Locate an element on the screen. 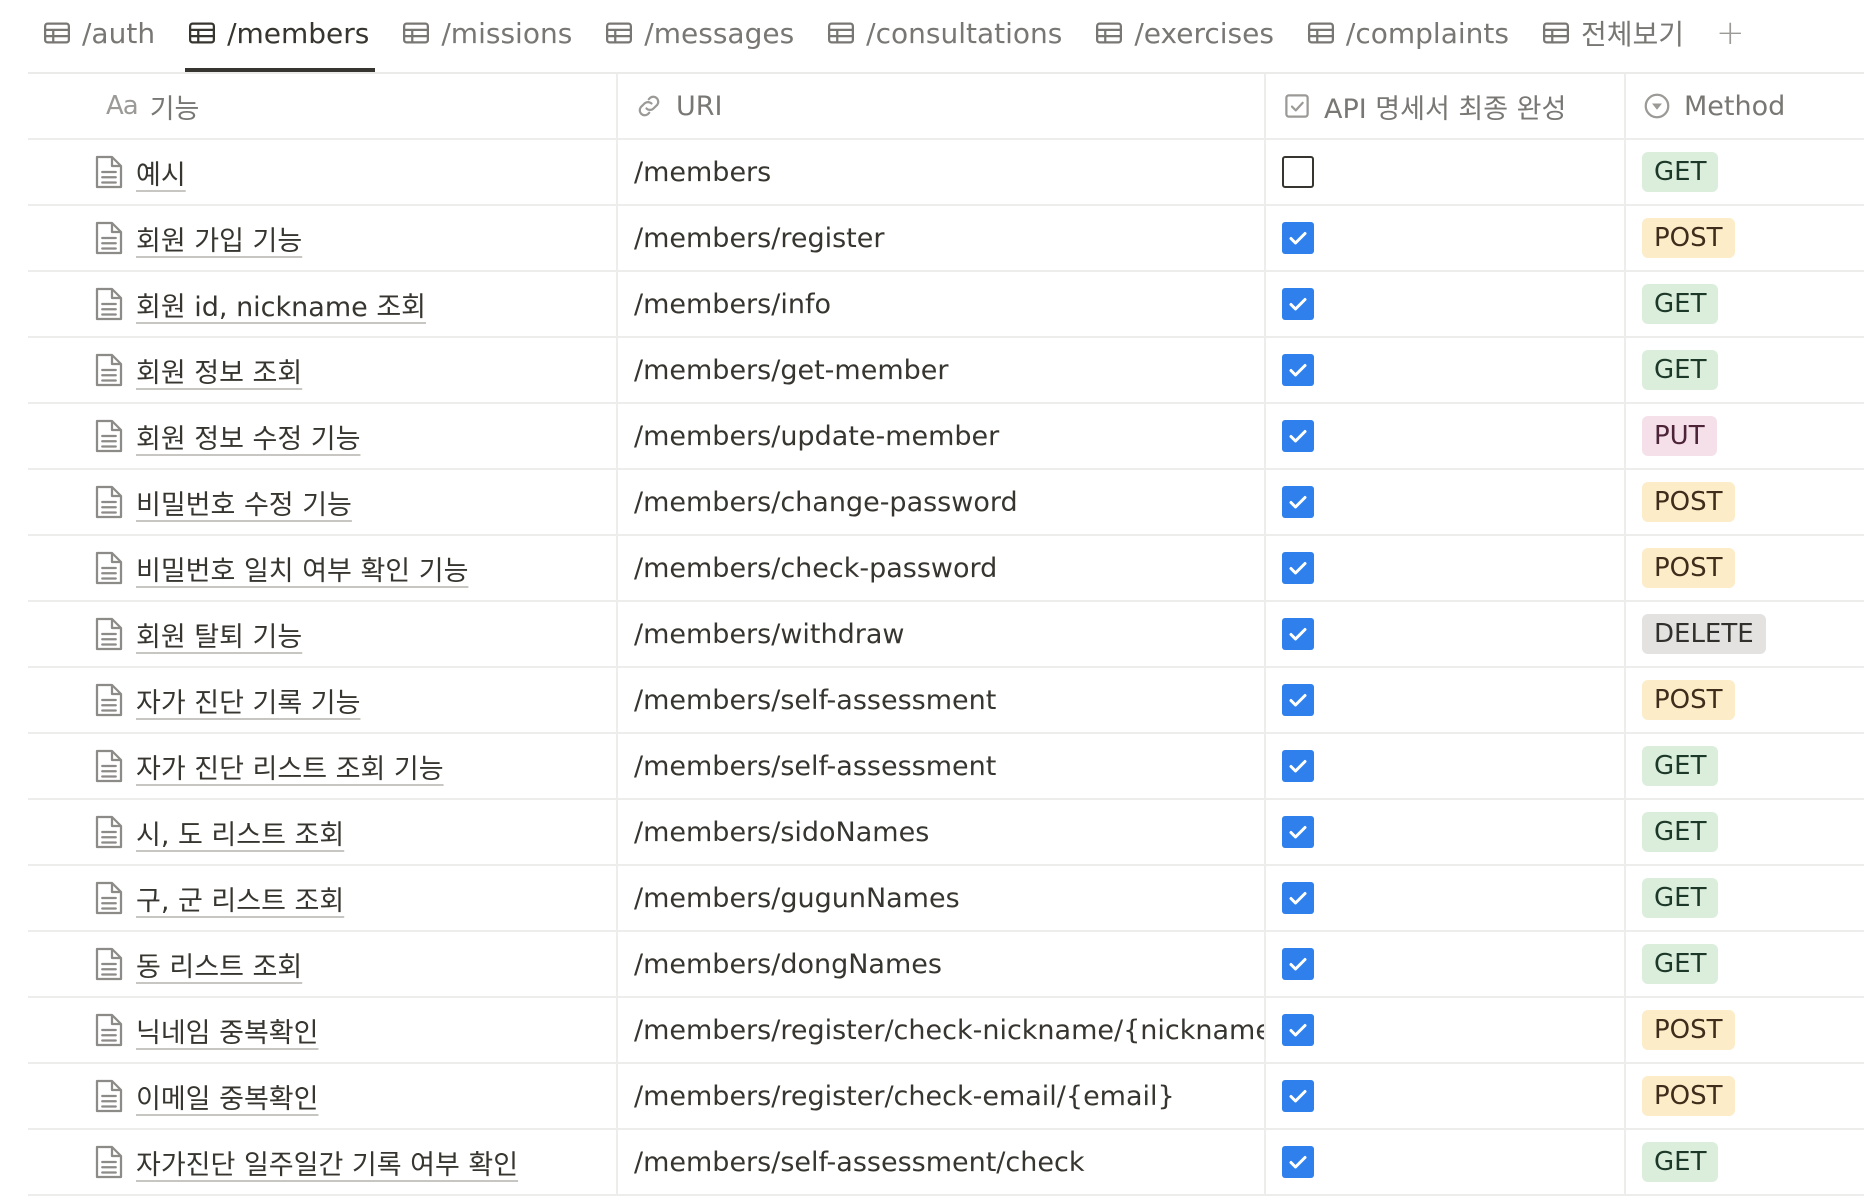 This screenshot has height=1196, width=1864. table-row: 시, 도 리스트 조회/members/sidoNames GET is located at coordinates (946, 833).